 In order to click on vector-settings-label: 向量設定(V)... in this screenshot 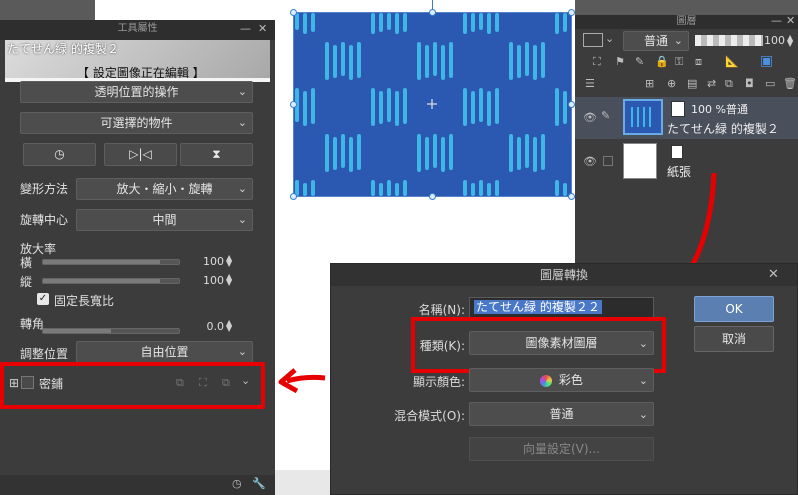, I will do `click(561, 449)`.